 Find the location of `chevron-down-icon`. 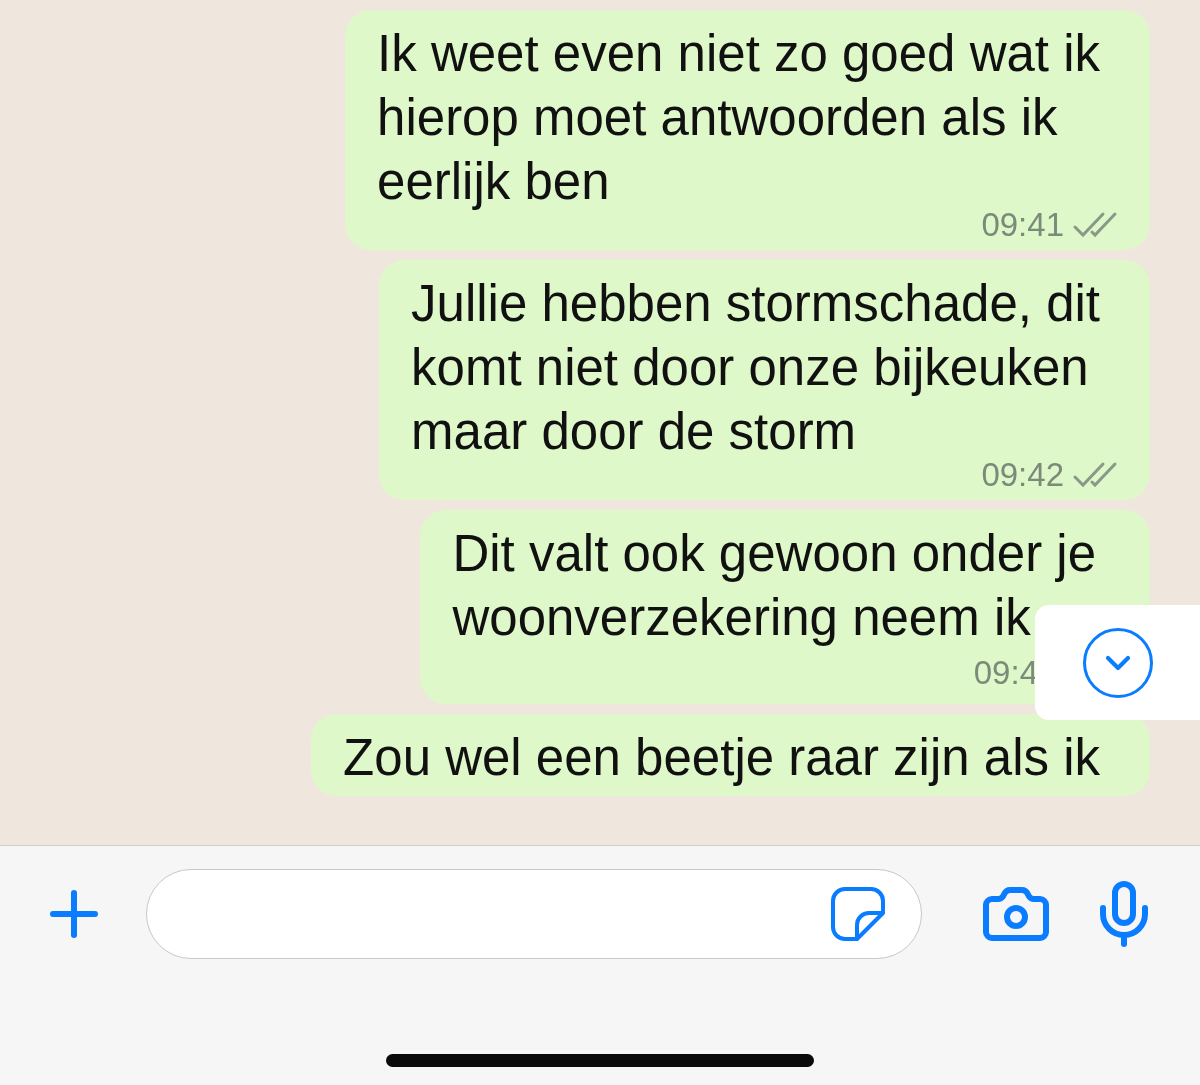

chevron-down-icon is located at coordinates (1117, 662).